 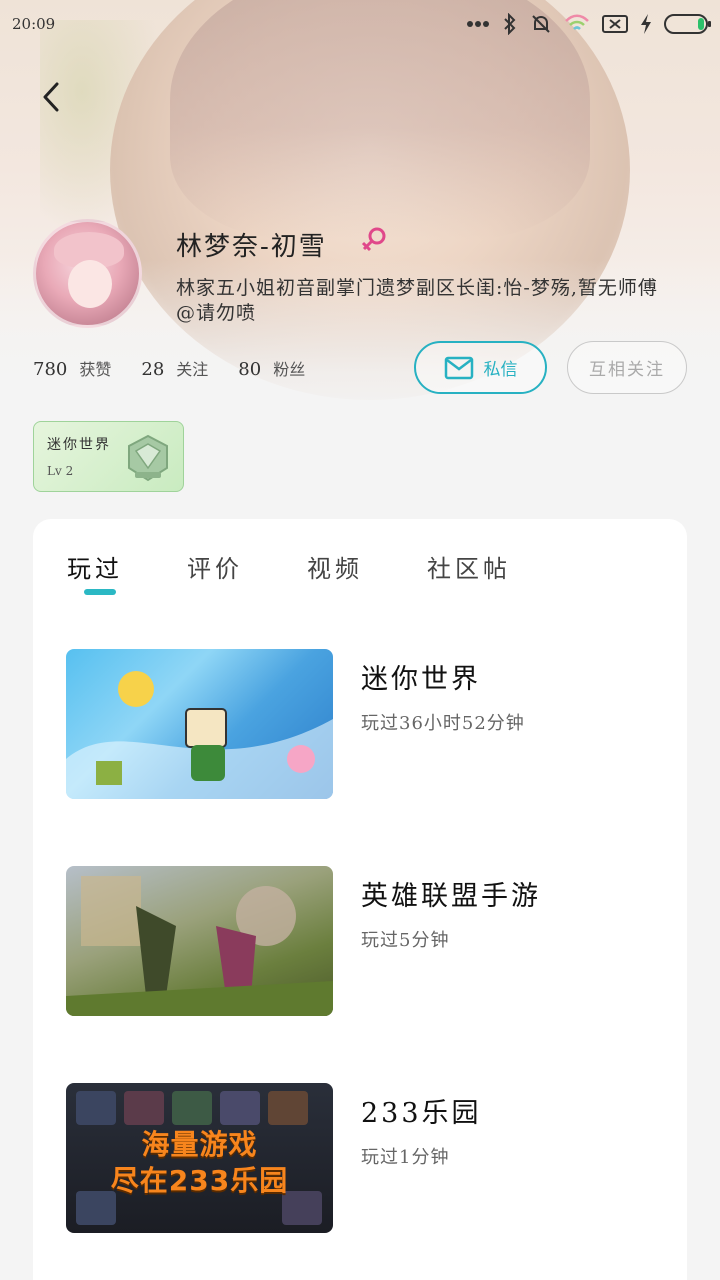 What do you see at coordinates (199, 1180) in the screenshot?
I see `banner-line-2: 尽在233乐园` at bounding box center [199, 1180].